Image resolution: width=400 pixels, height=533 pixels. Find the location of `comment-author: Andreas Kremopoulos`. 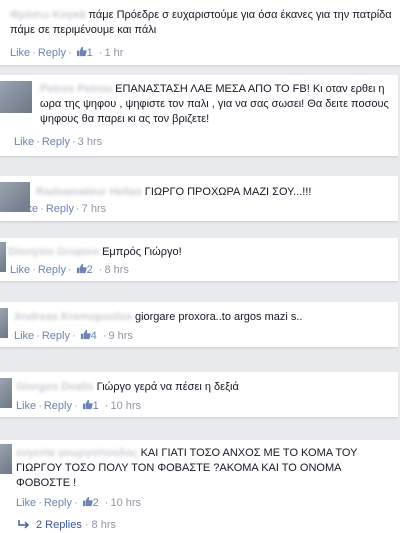

comment-author: Andreas Kremopoulos is located at coordinates (73, 317).